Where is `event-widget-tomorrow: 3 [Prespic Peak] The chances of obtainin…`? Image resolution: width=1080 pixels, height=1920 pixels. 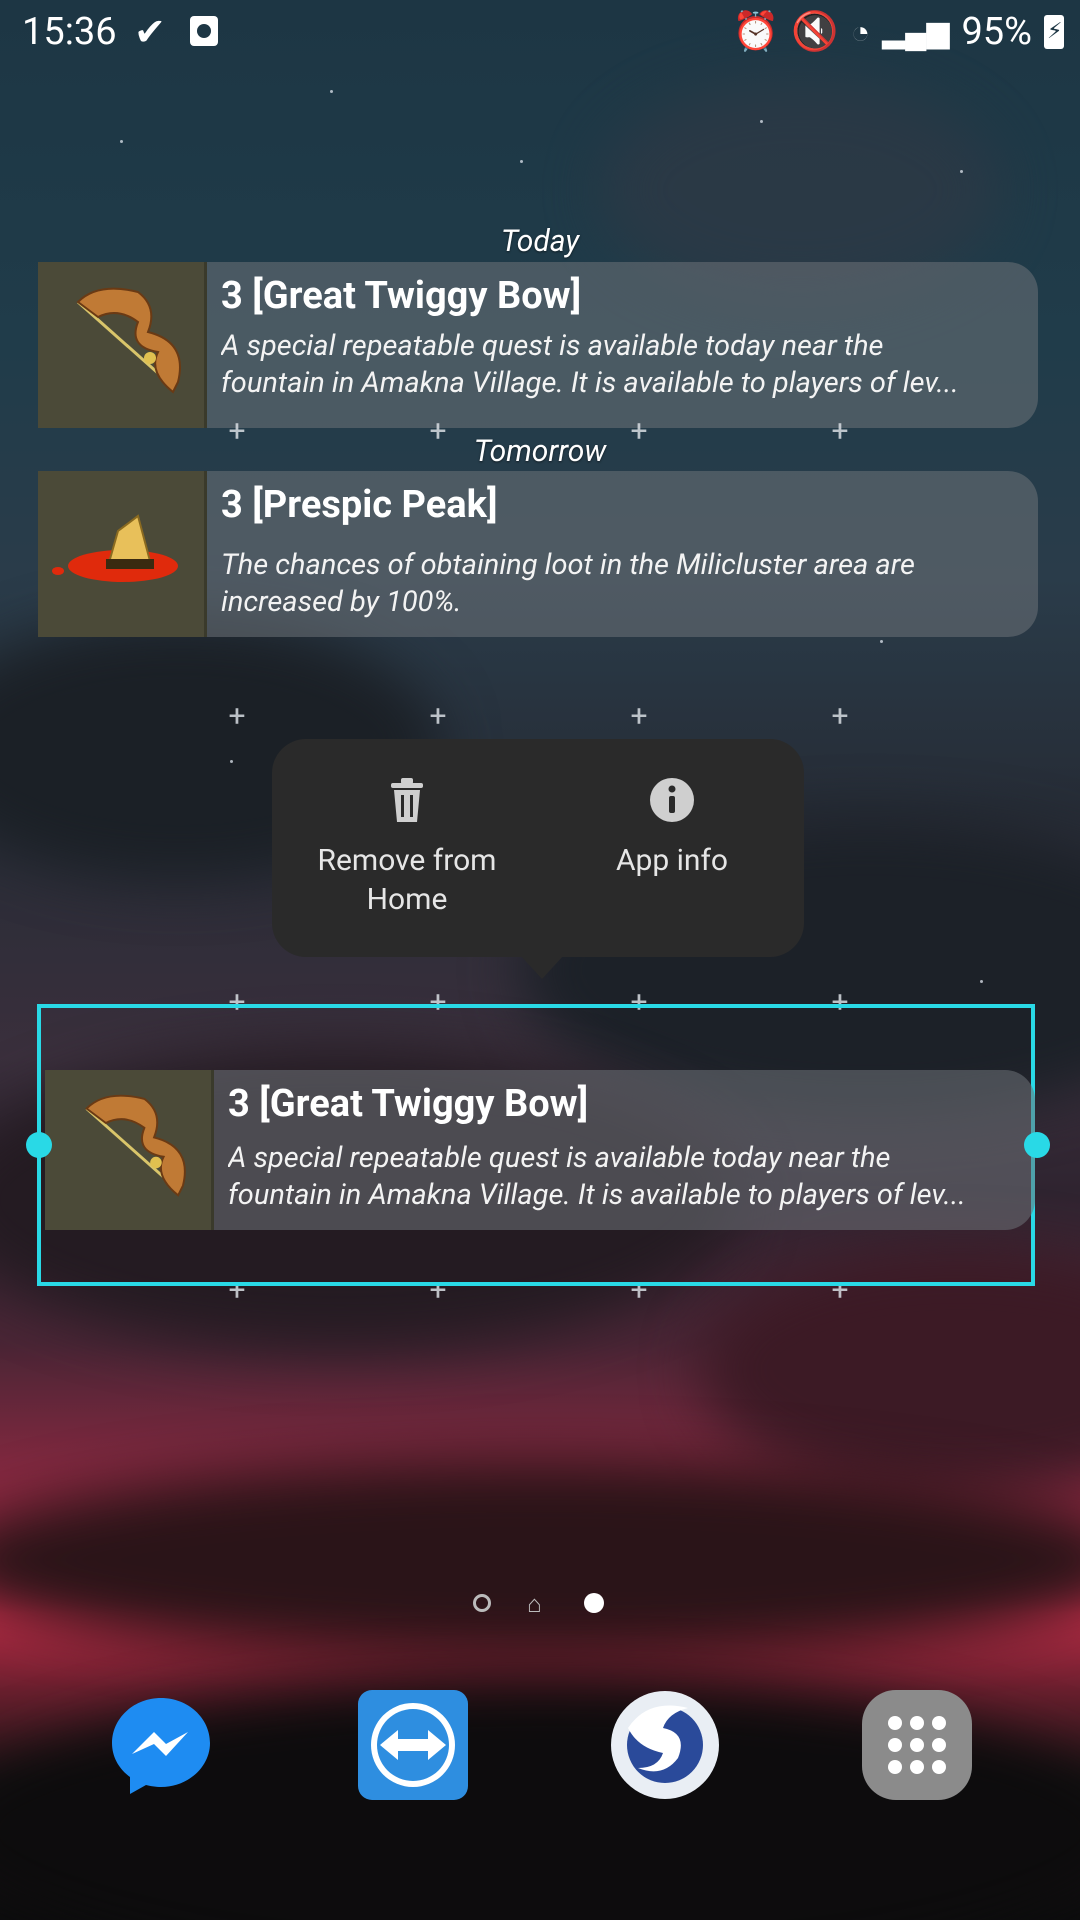
event-widget-tomorrow: 3 [Prespic Peak] The chances of obtainin… is located at coordinates (538, 554).